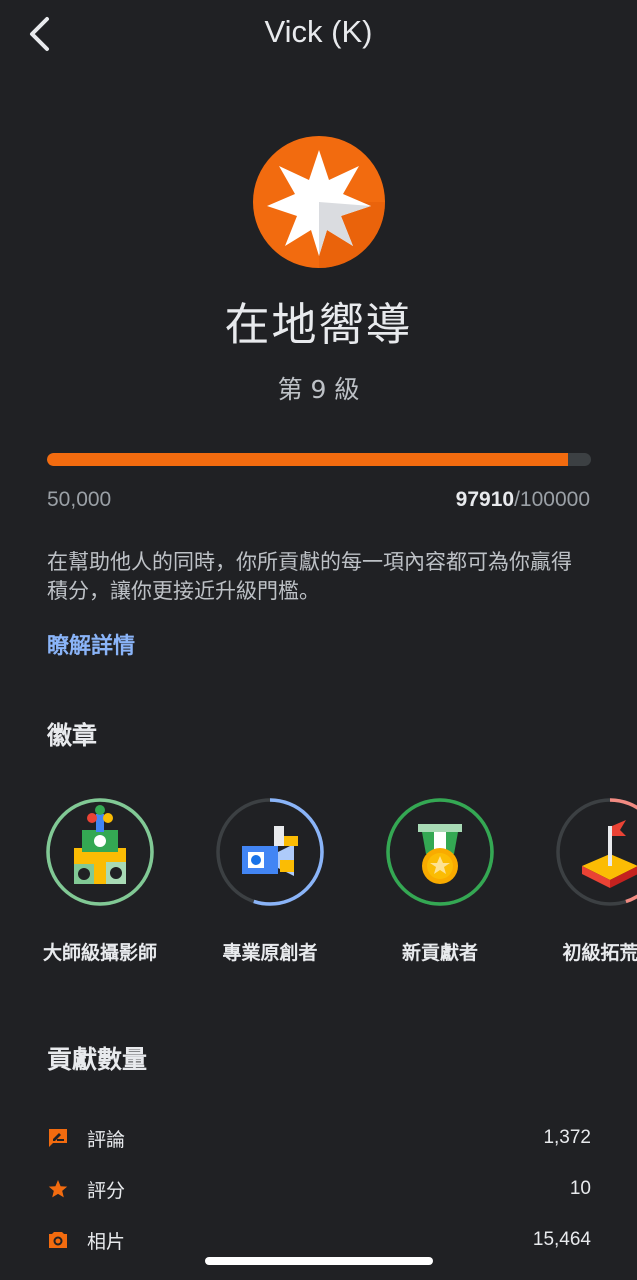 Image resolution: width=637 pixels, height=1280 pixels. I want to click on local-guide-level-icon, so click(319, 202).